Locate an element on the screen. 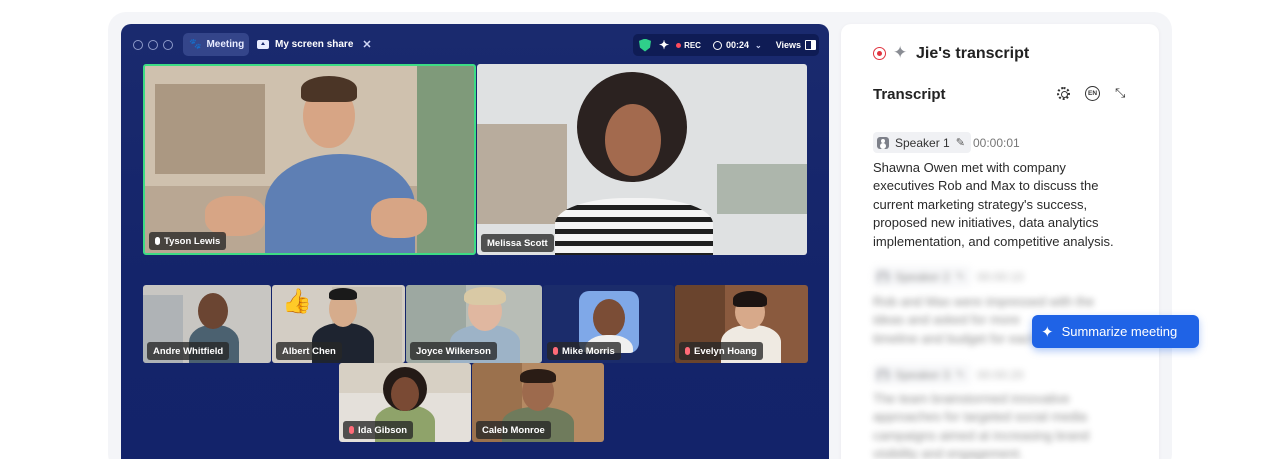 This screenshot has width=1280, height=459. speaker-name: Speaker 2 is located at coordinates (922, 276).